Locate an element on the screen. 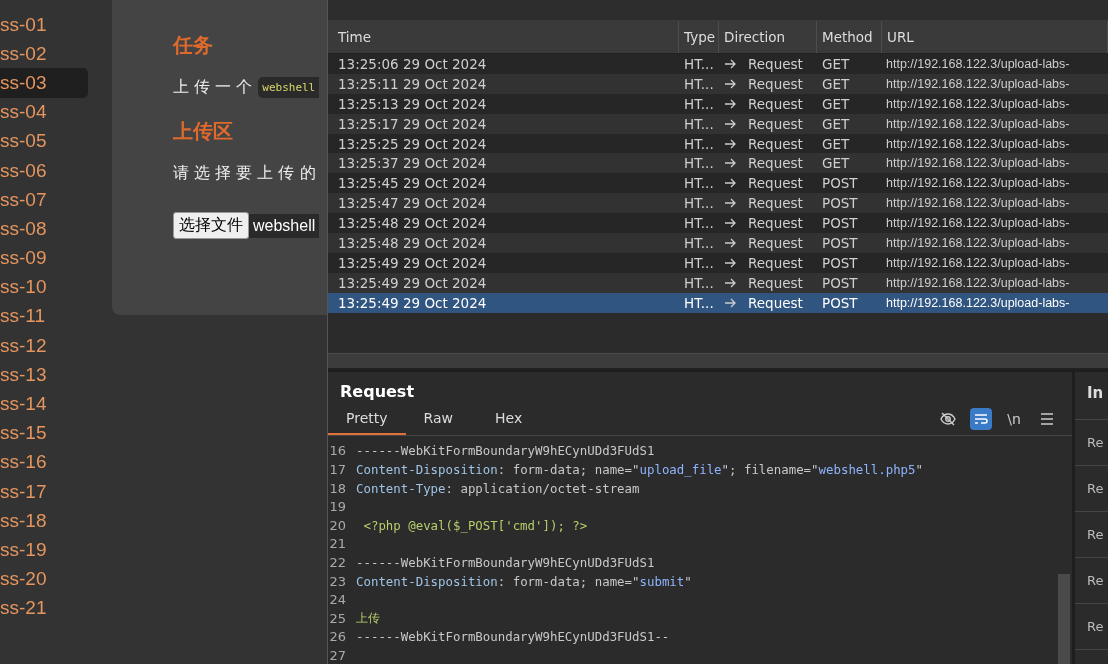 The height and width of the screenshot is (664, 1108). code-line: 上传 is located at coordinates (368, 618).